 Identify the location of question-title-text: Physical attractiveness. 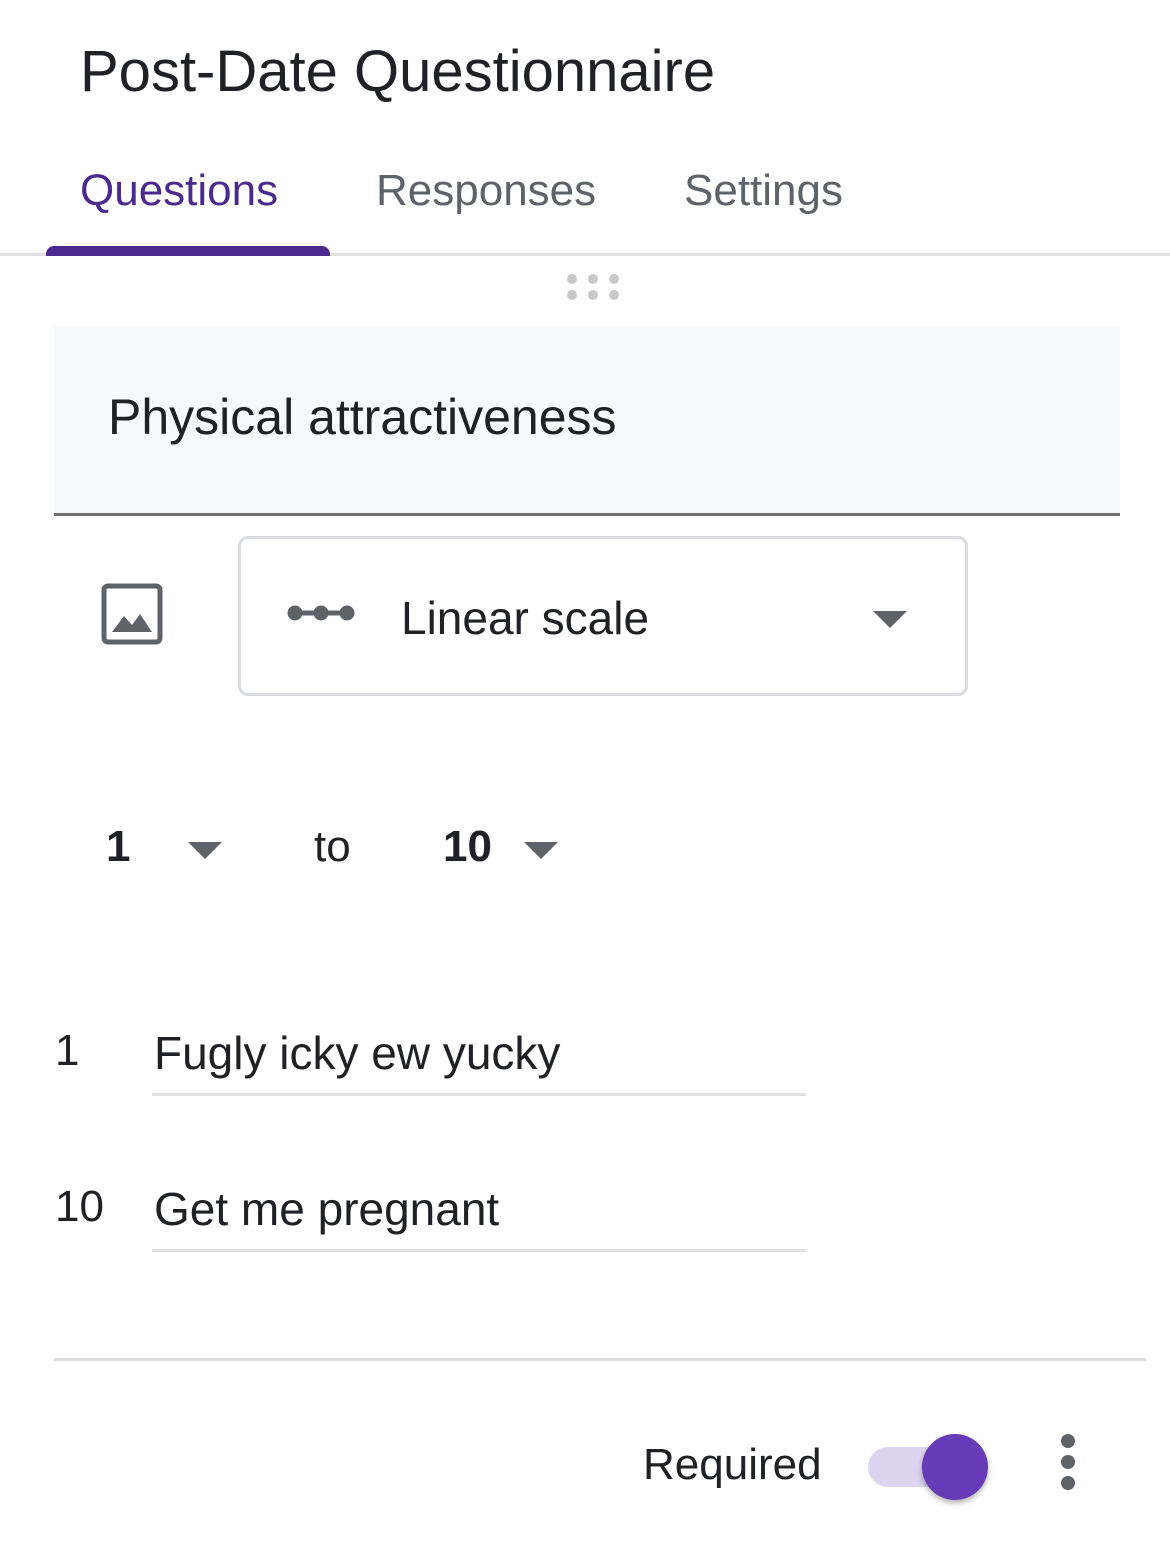
(362, 417).